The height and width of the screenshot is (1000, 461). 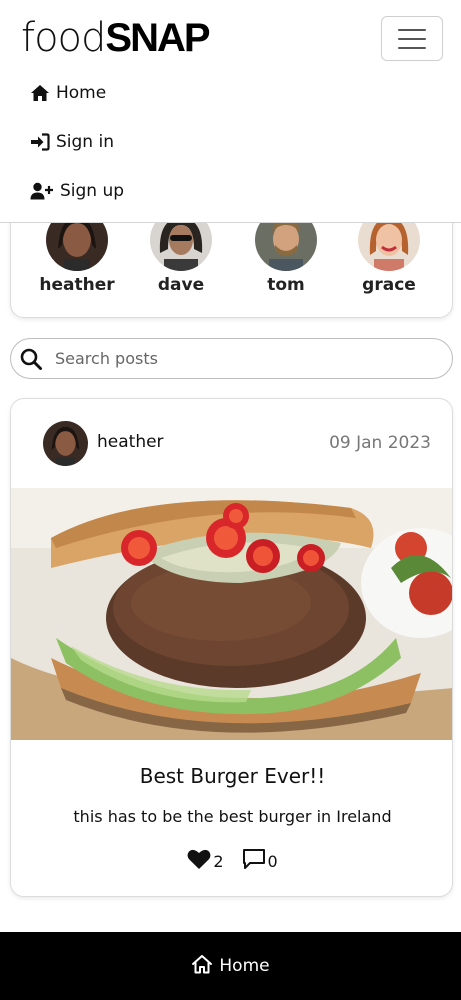 I want to click on nav-item-label: Home, so click(x=81, y=92).